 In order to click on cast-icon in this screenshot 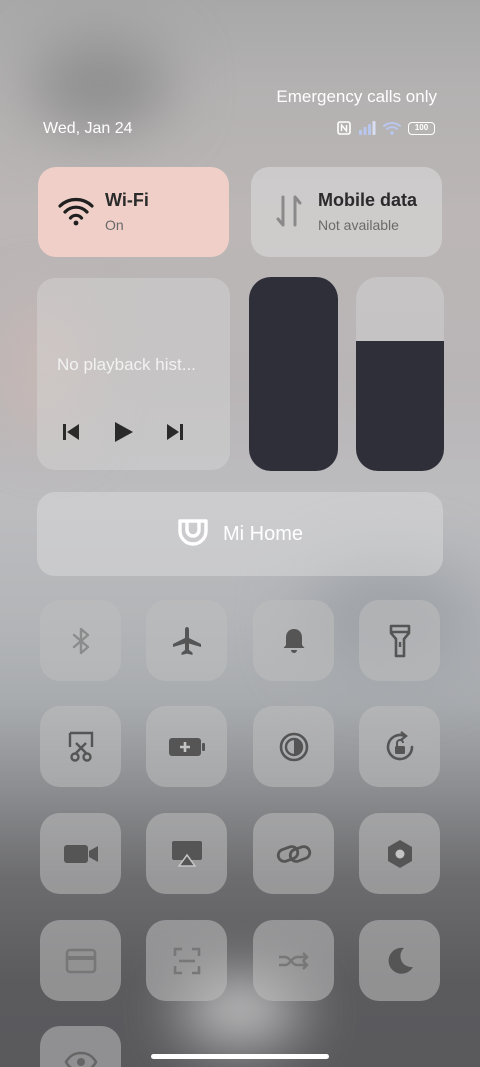, I will do `click(186, 853)`.